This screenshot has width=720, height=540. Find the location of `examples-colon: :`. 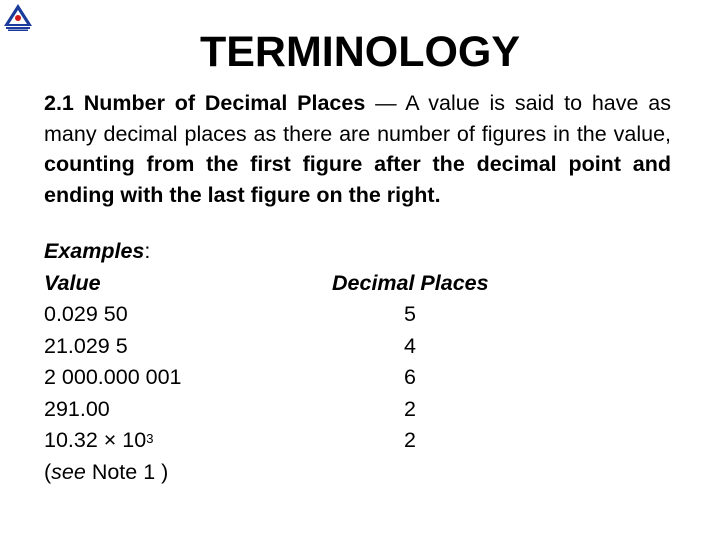

examples-colon: : is located at coordinates (147, 251).